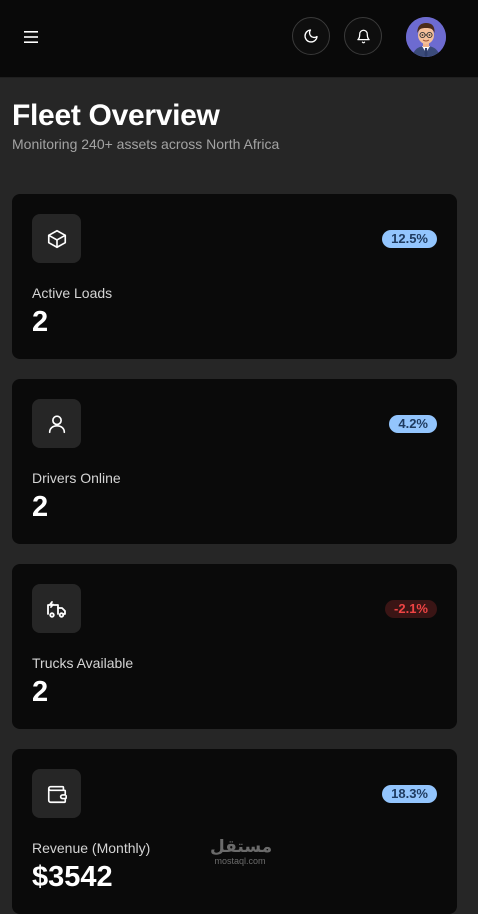 This screenshot has height=914, width=478. Describe the element at coordinates (241, 847) in the screenshot. I see `watermark-text: مستقل` at that location.